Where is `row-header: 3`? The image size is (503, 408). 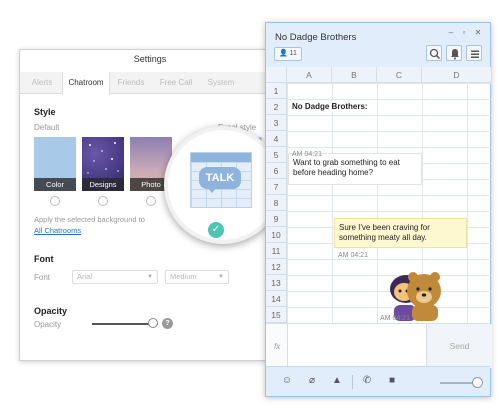
row-header: 3 is located at coordinates (276, 123).